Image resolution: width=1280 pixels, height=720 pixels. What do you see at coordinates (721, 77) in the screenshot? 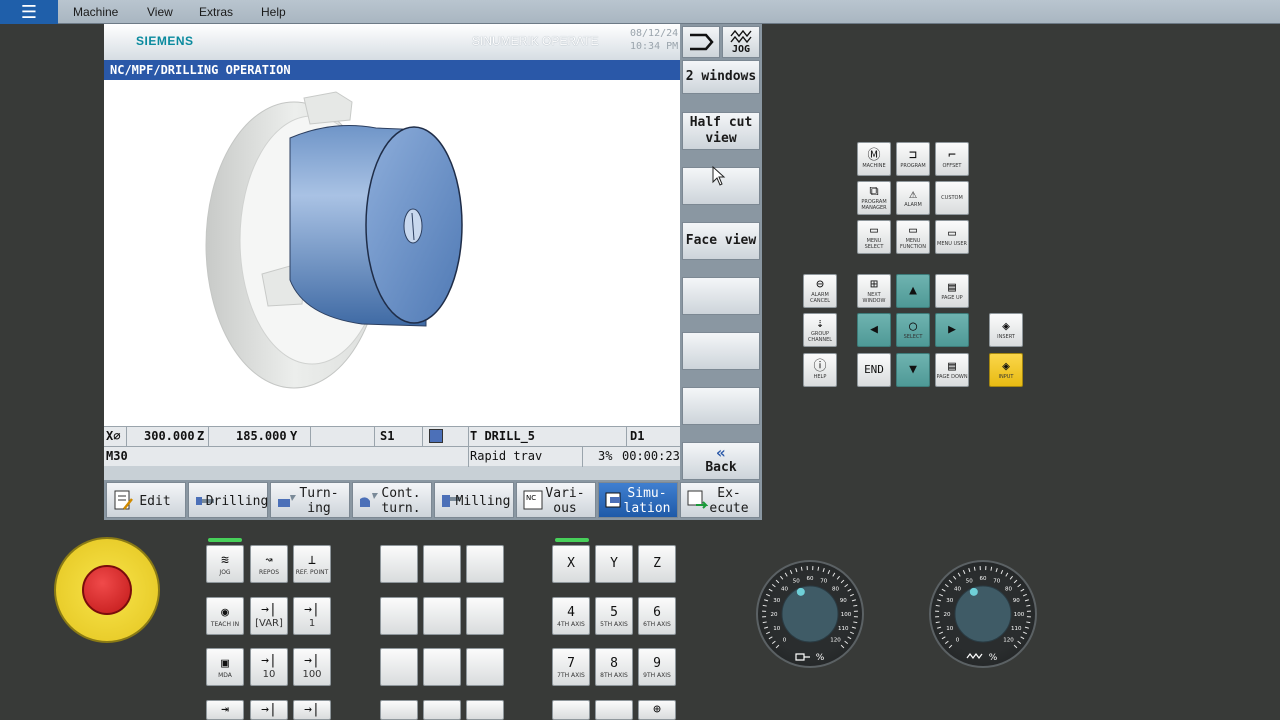
I see `two-windows-button: 2 windows` at bounding box center [721, 77].